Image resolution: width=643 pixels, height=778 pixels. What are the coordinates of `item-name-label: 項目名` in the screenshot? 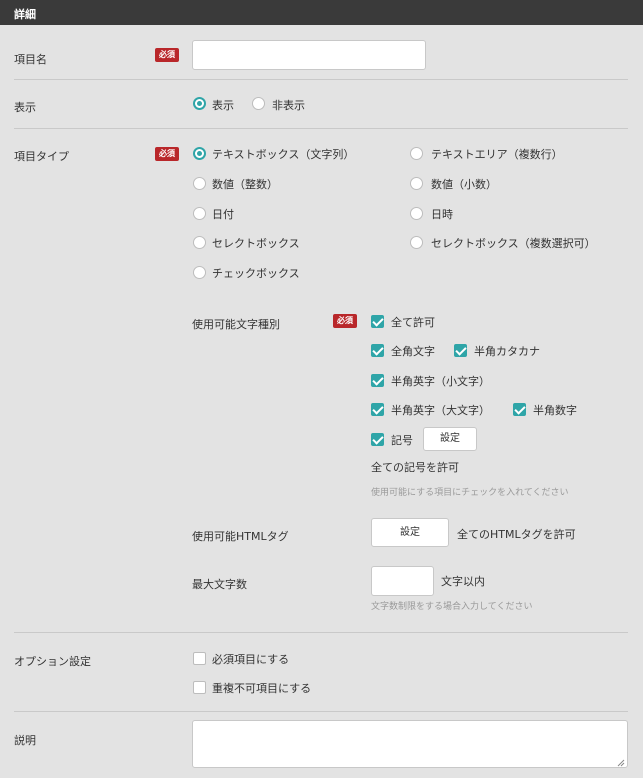 It's located at (30, 59).